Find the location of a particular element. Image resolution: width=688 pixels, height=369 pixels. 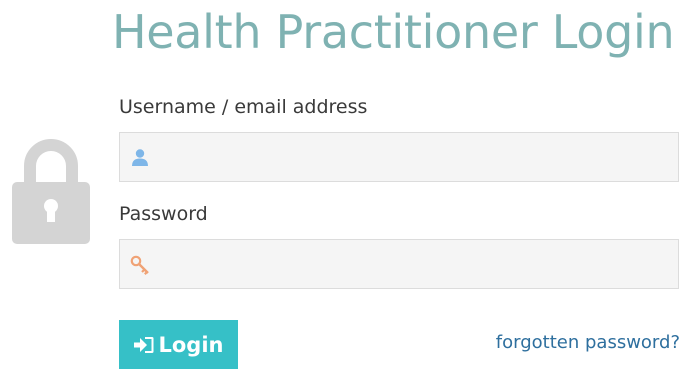

login-button: Login is located at coordinates (178, 344).